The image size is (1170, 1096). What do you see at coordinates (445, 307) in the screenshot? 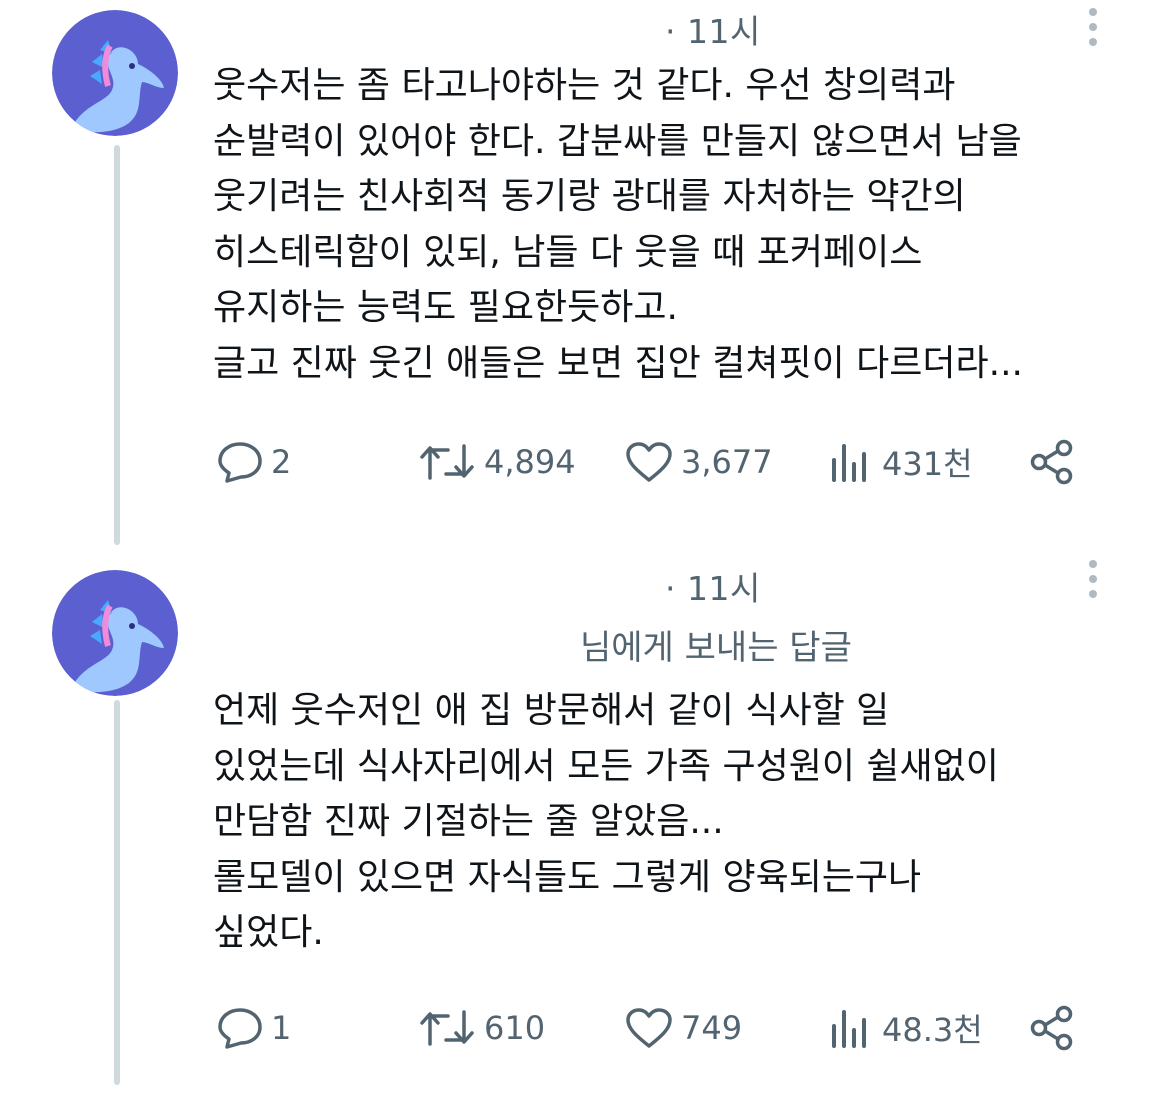
I see `post-text-line: 유지하는 능력도 필요한듯하고.` at bounding box center [445, 307].